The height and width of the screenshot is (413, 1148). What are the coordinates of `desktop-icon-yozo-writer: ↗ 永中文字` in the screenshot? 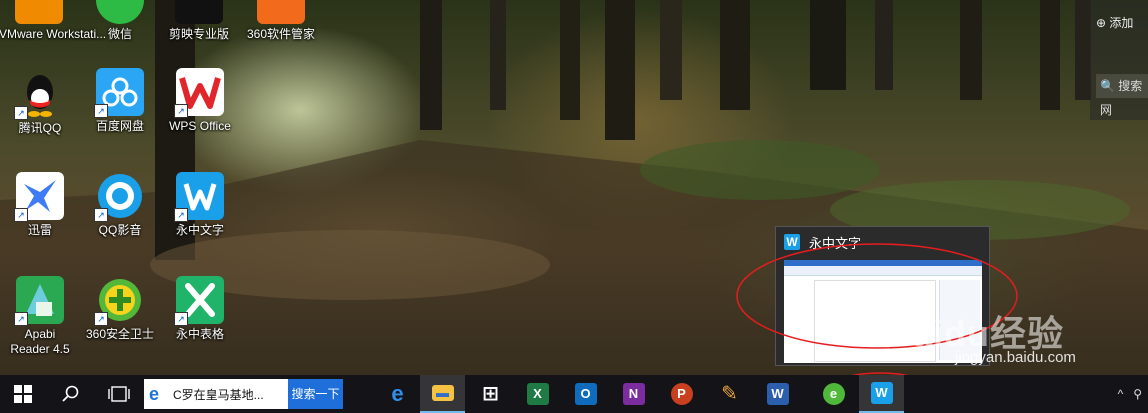 It's located at (200, 205).